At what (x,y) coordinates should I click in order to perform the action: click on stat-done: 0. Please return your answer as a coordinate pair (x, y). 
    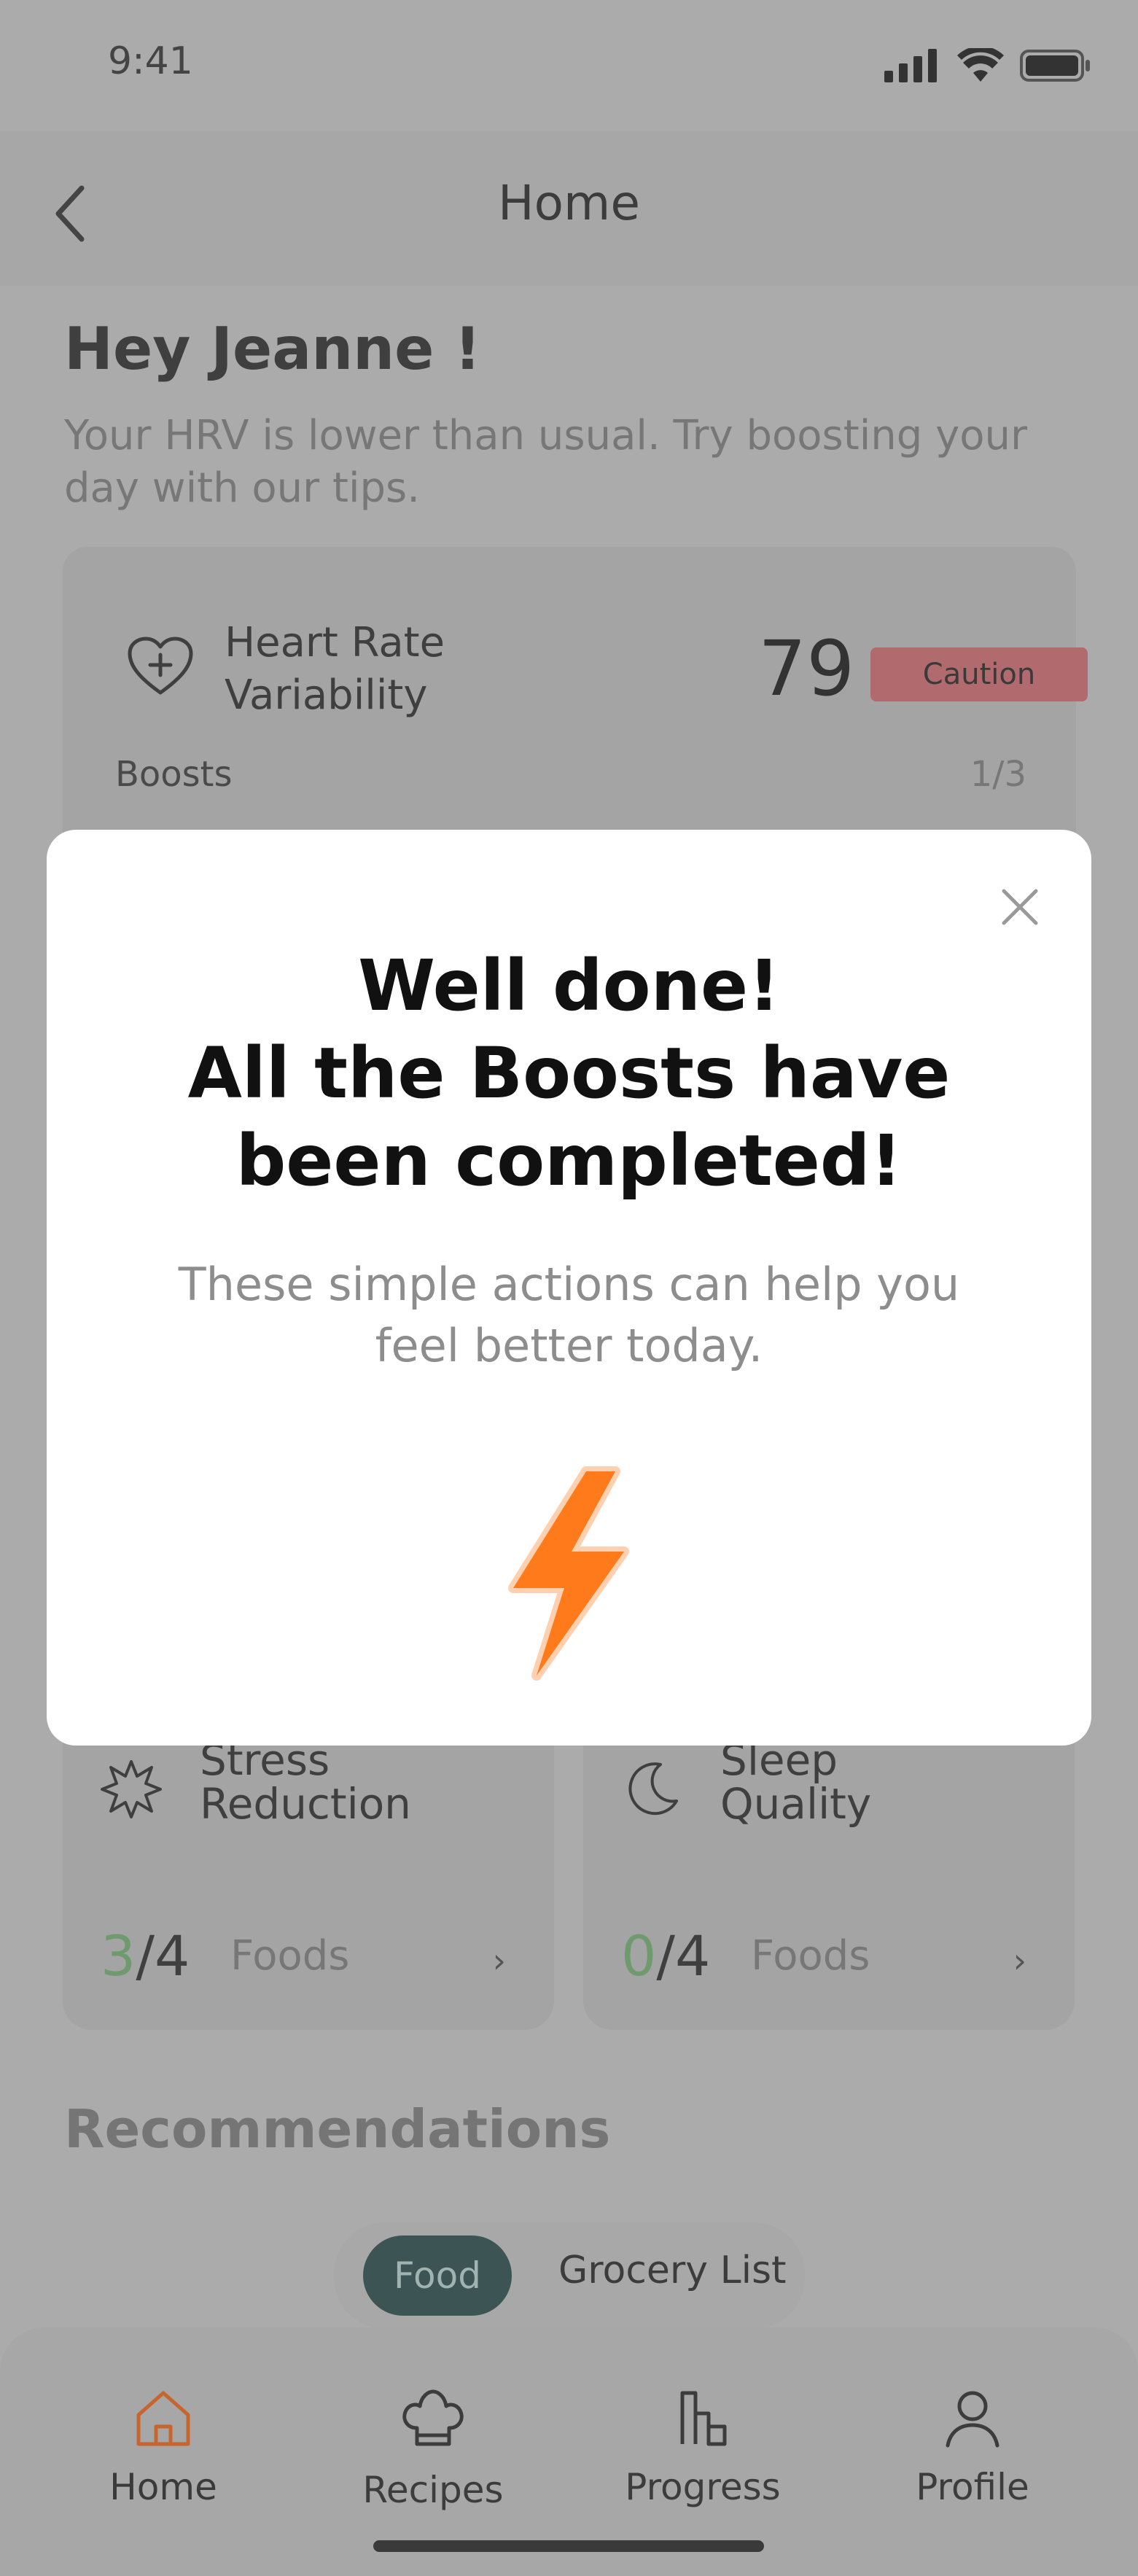
    Looking at the image, I should click on (639, 1955).